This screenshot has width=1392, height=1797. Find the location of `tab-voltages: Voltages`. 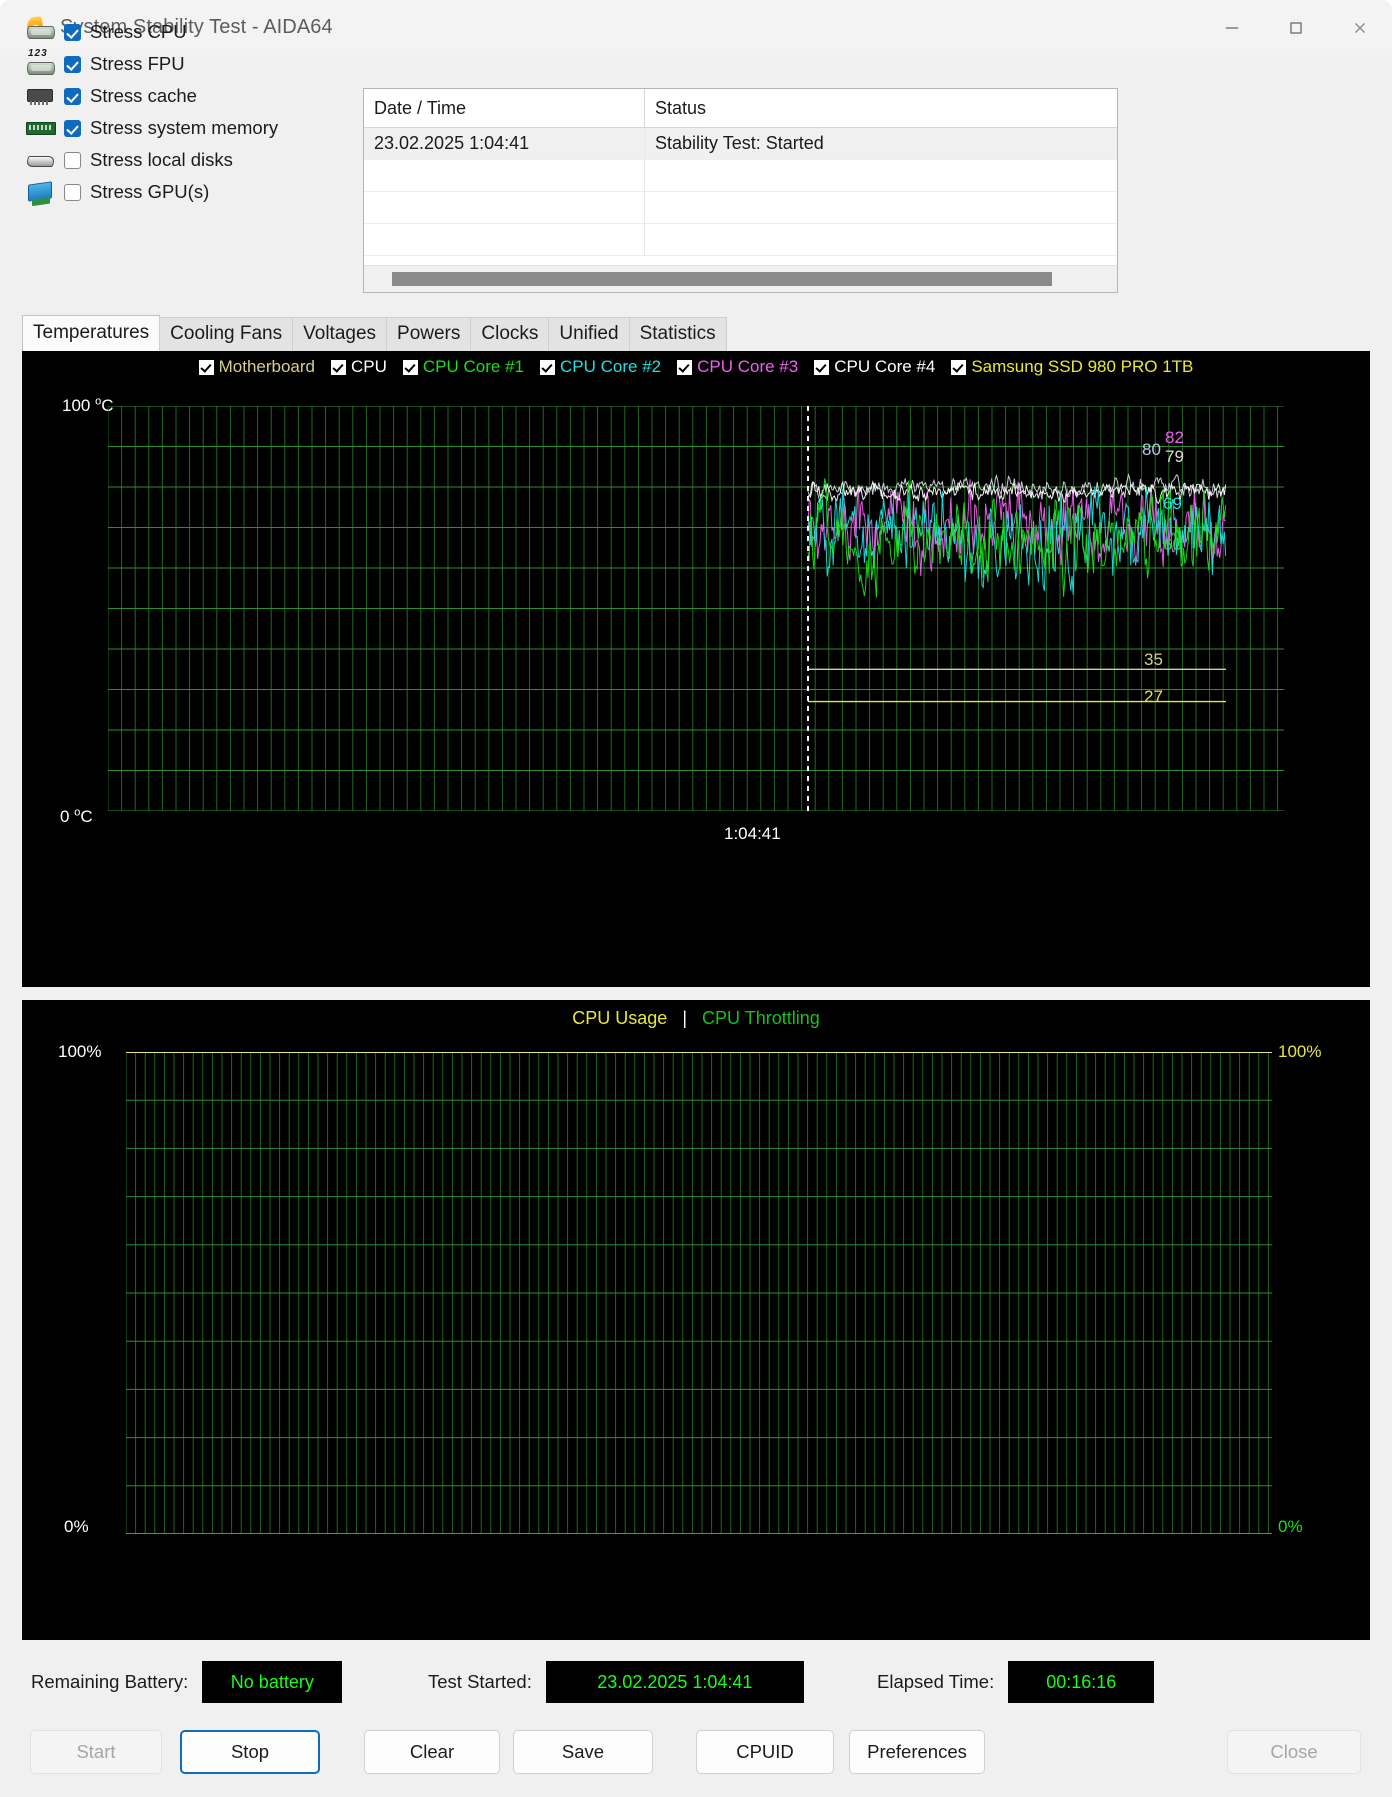

tab-voltages: Voltages is located at coordinates (340, 334).